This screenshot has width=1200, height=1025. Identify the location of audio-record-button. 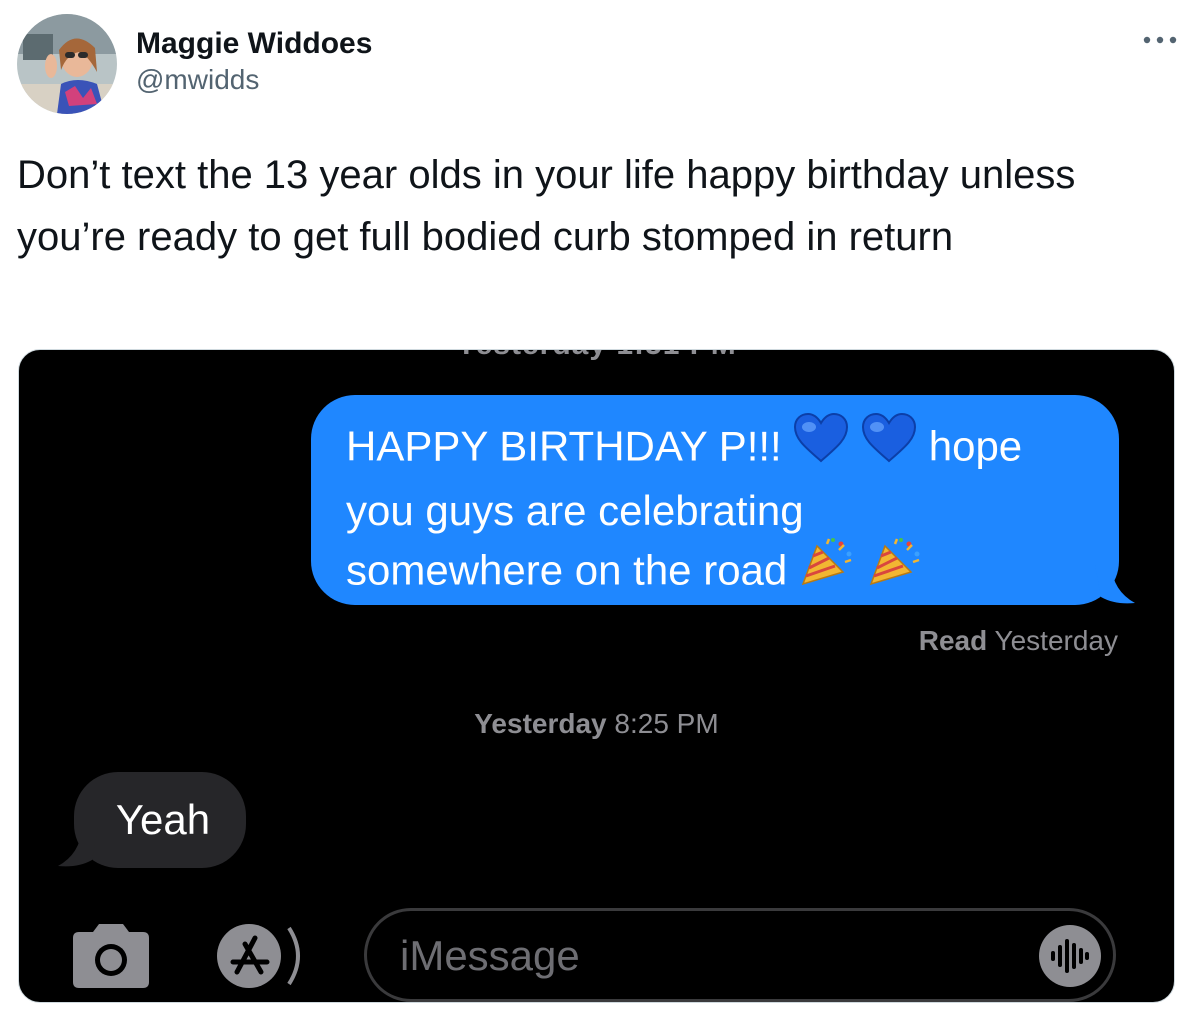
(1070, 956).